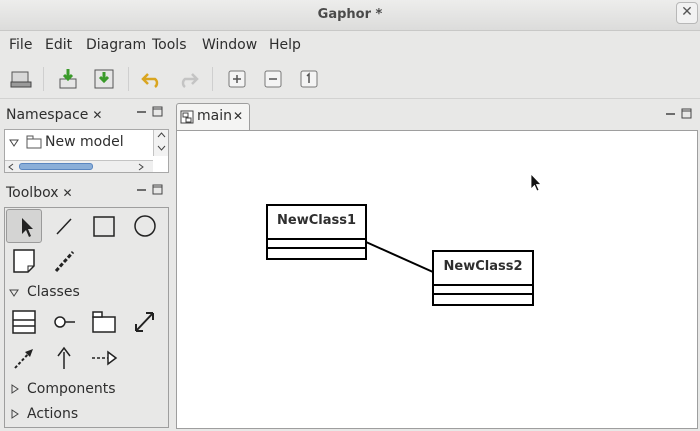 This screenshot has width=700, height=431. I want to click on dependency-tool, so click(24, 358).